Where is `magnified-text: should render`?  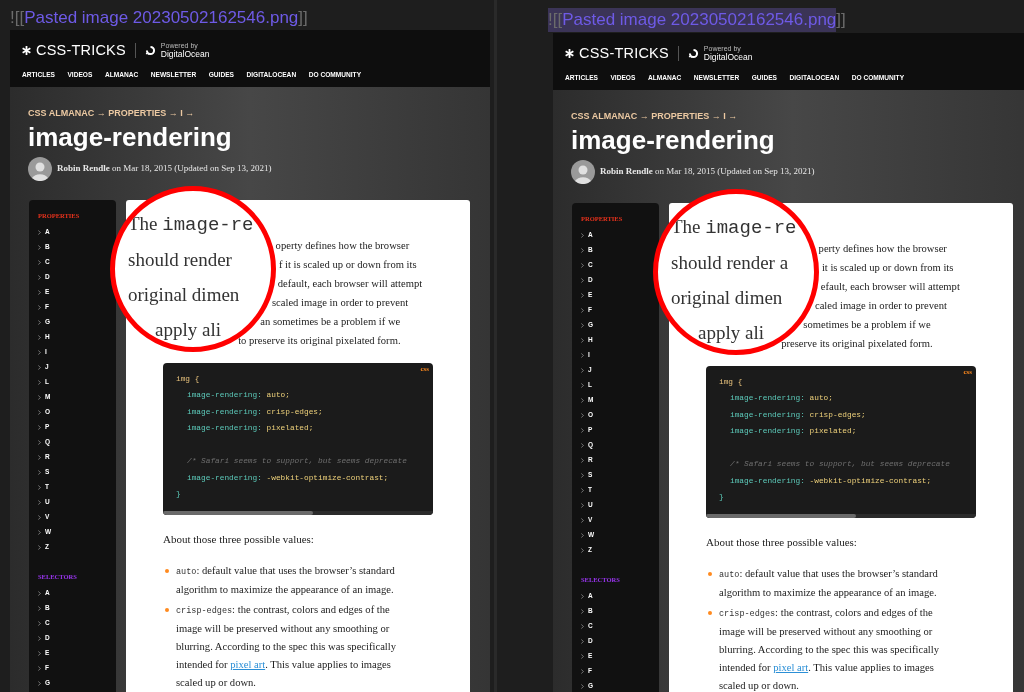
magnified-text: should render is located at coordinates (180, 259).